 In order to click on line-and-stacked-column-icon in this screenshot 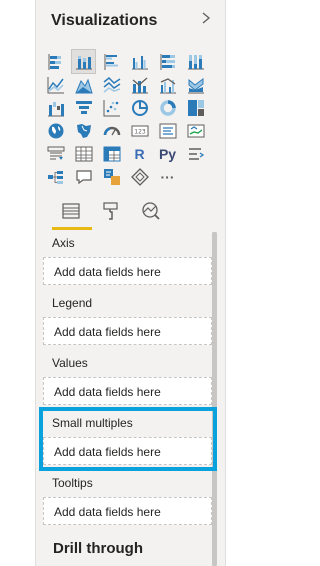, I will do `click(139, 84)`.